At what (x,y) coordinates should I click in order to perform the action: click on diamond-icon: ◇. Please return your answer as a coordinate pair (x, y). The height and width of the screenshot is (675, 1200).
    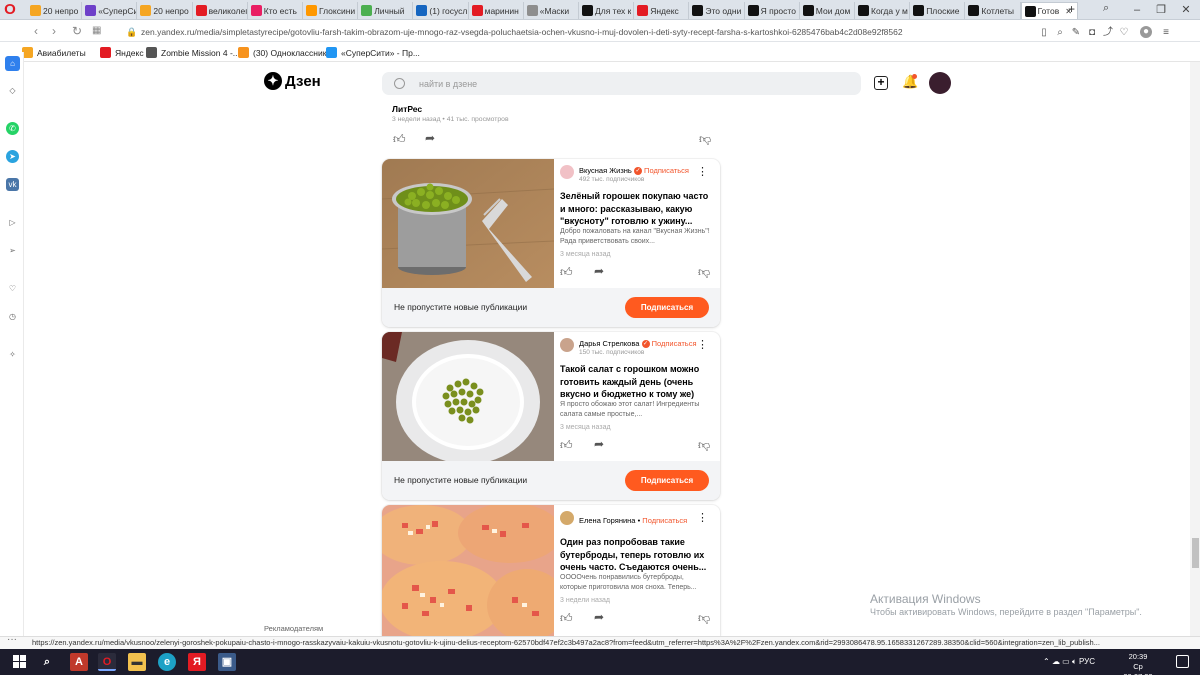
    Looking at the image, I should click on (12, 90).